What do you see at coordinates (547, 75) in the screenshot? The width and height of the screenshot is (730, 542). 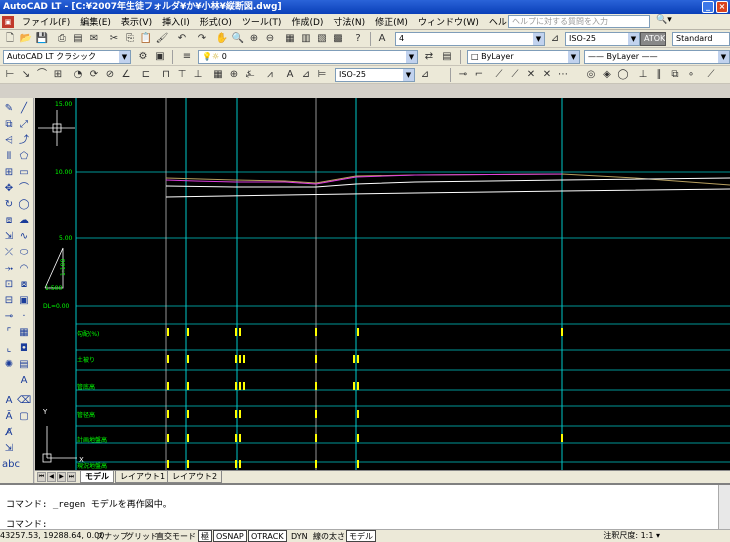 I see `snap-apparent-icon: ✕` at bounding box center [547, 75].